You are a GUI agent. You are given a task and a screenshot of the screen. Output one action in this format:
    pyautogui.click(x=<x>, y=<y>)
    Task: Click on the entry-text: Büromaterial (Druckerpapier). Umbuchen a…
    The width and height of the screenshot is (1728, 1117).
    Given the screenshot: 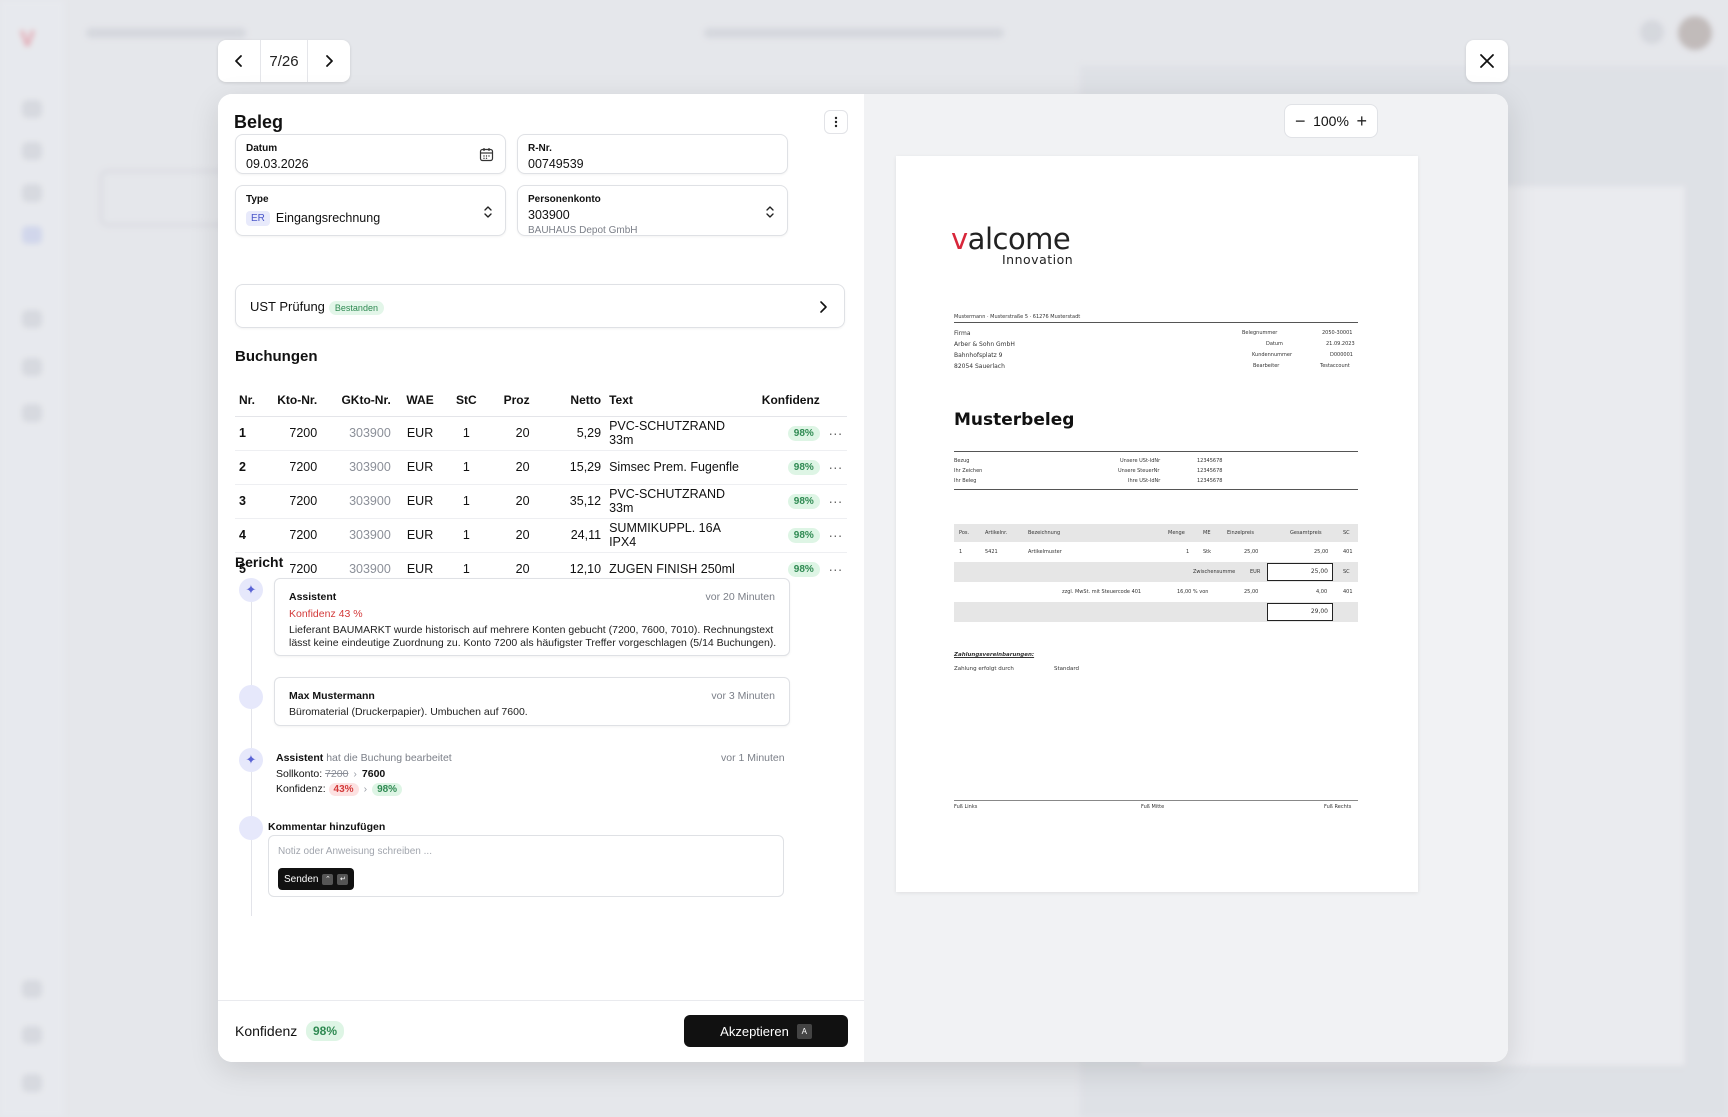 What is the action you would take?
    pyautogui.click(x=408, y=712)
    